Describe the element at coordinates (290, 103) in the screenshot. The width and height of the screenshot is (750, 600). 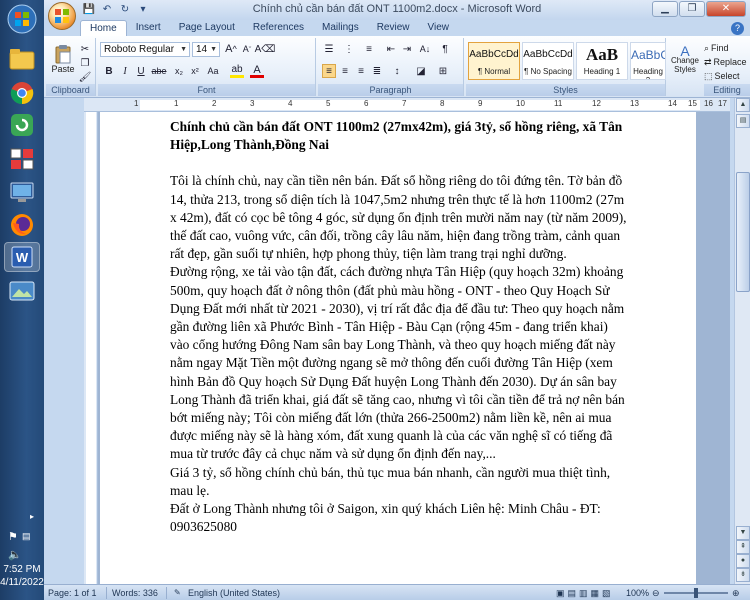
I see `ruler-number: 4` at that location.